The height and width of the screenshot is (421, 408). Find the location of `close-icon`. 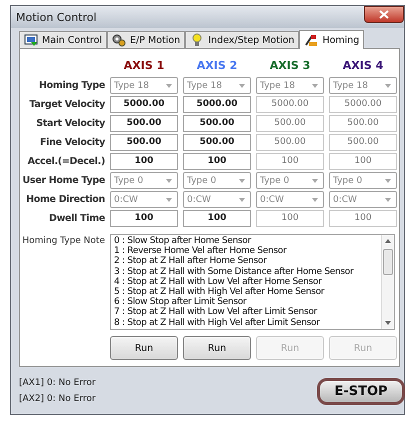

close-icon is located at coordinates (384, 14).